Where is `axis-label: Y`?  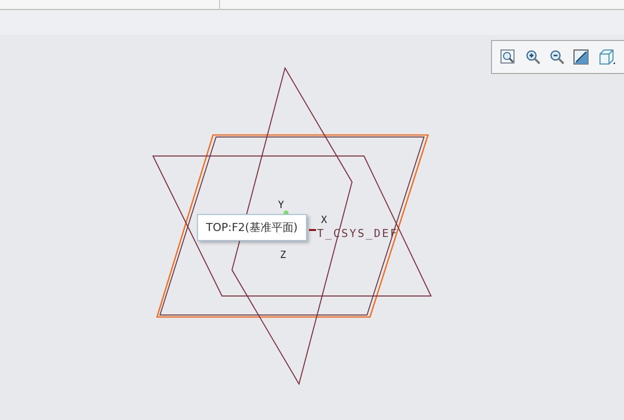 axis-label: Y is located at coordinates (281, 205).